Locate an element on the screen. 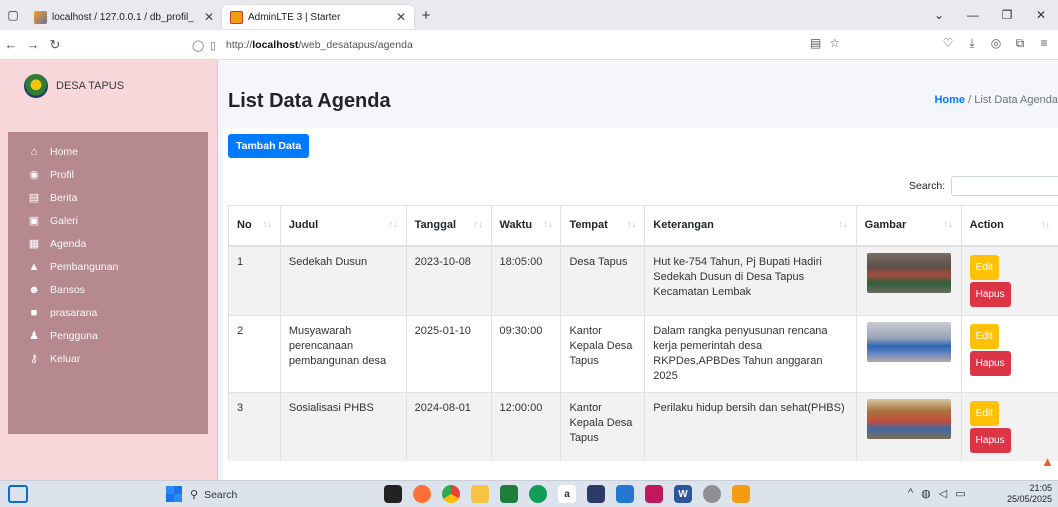 This screenshot has width=1058, height=507. sidebar-item-pembangunan: ▲ Pembangunan is located at coordinates (108, 266).